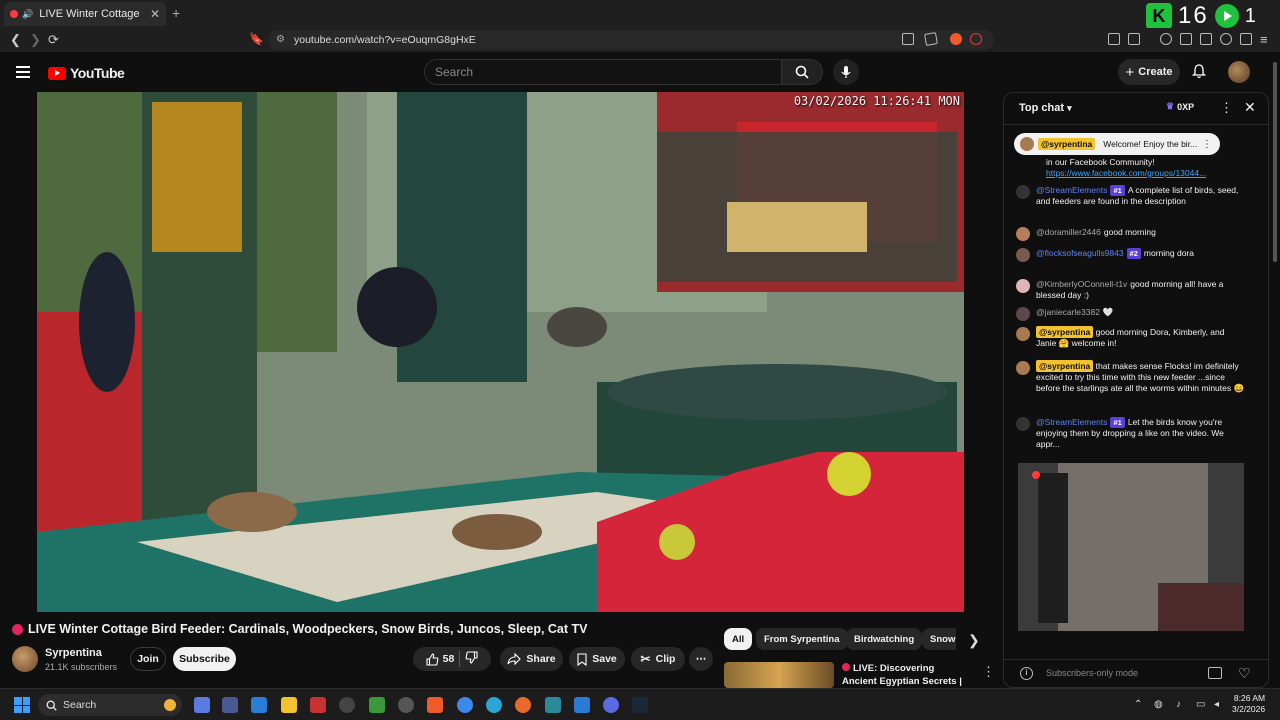  I want to click on tray-mic-icon: ♪, so click(1178, 704).